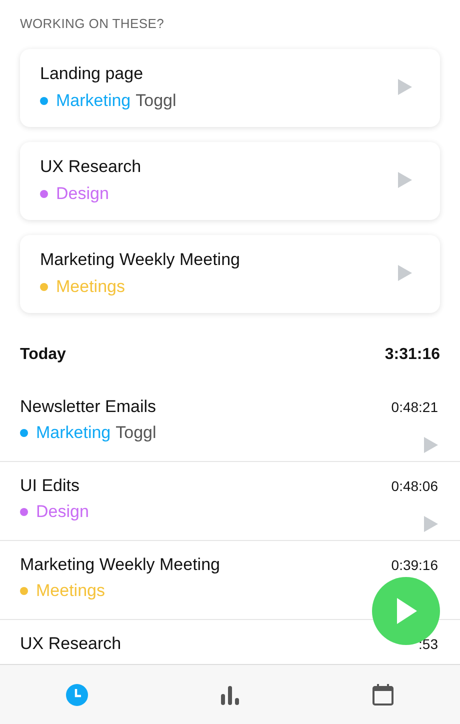  I want to click on suggestion-card: UX Research Design, so click(230, 181).